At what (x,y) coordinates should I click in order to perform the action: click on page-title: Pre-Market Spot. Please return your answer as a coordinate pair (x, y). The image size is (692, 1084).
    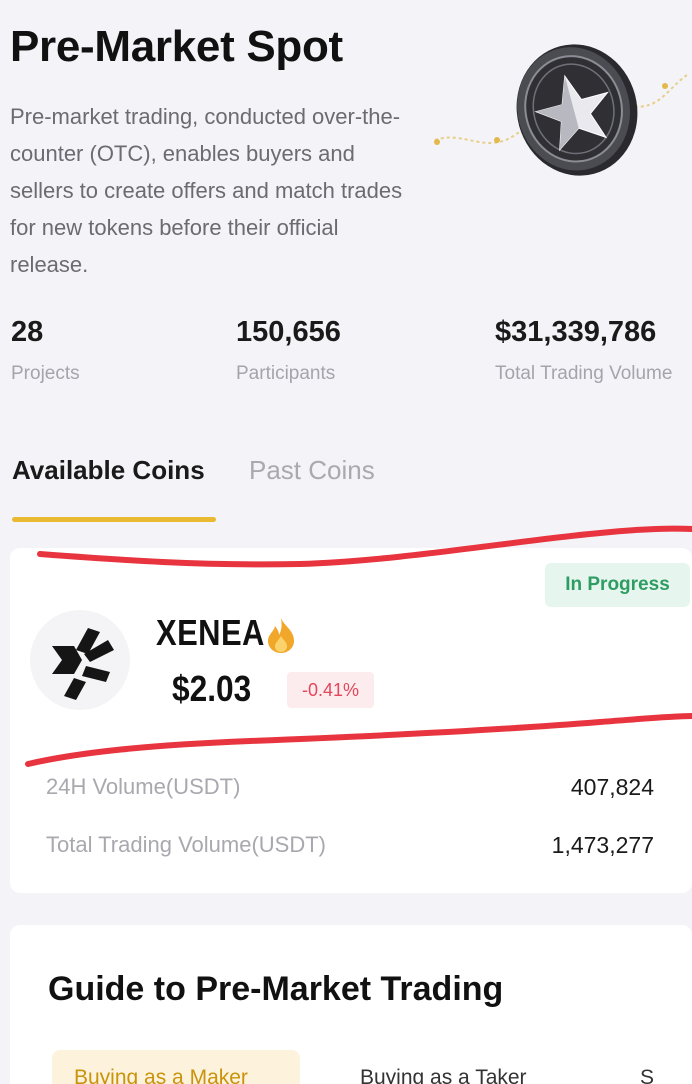
    Looking at the image, I should click on (176, 46).